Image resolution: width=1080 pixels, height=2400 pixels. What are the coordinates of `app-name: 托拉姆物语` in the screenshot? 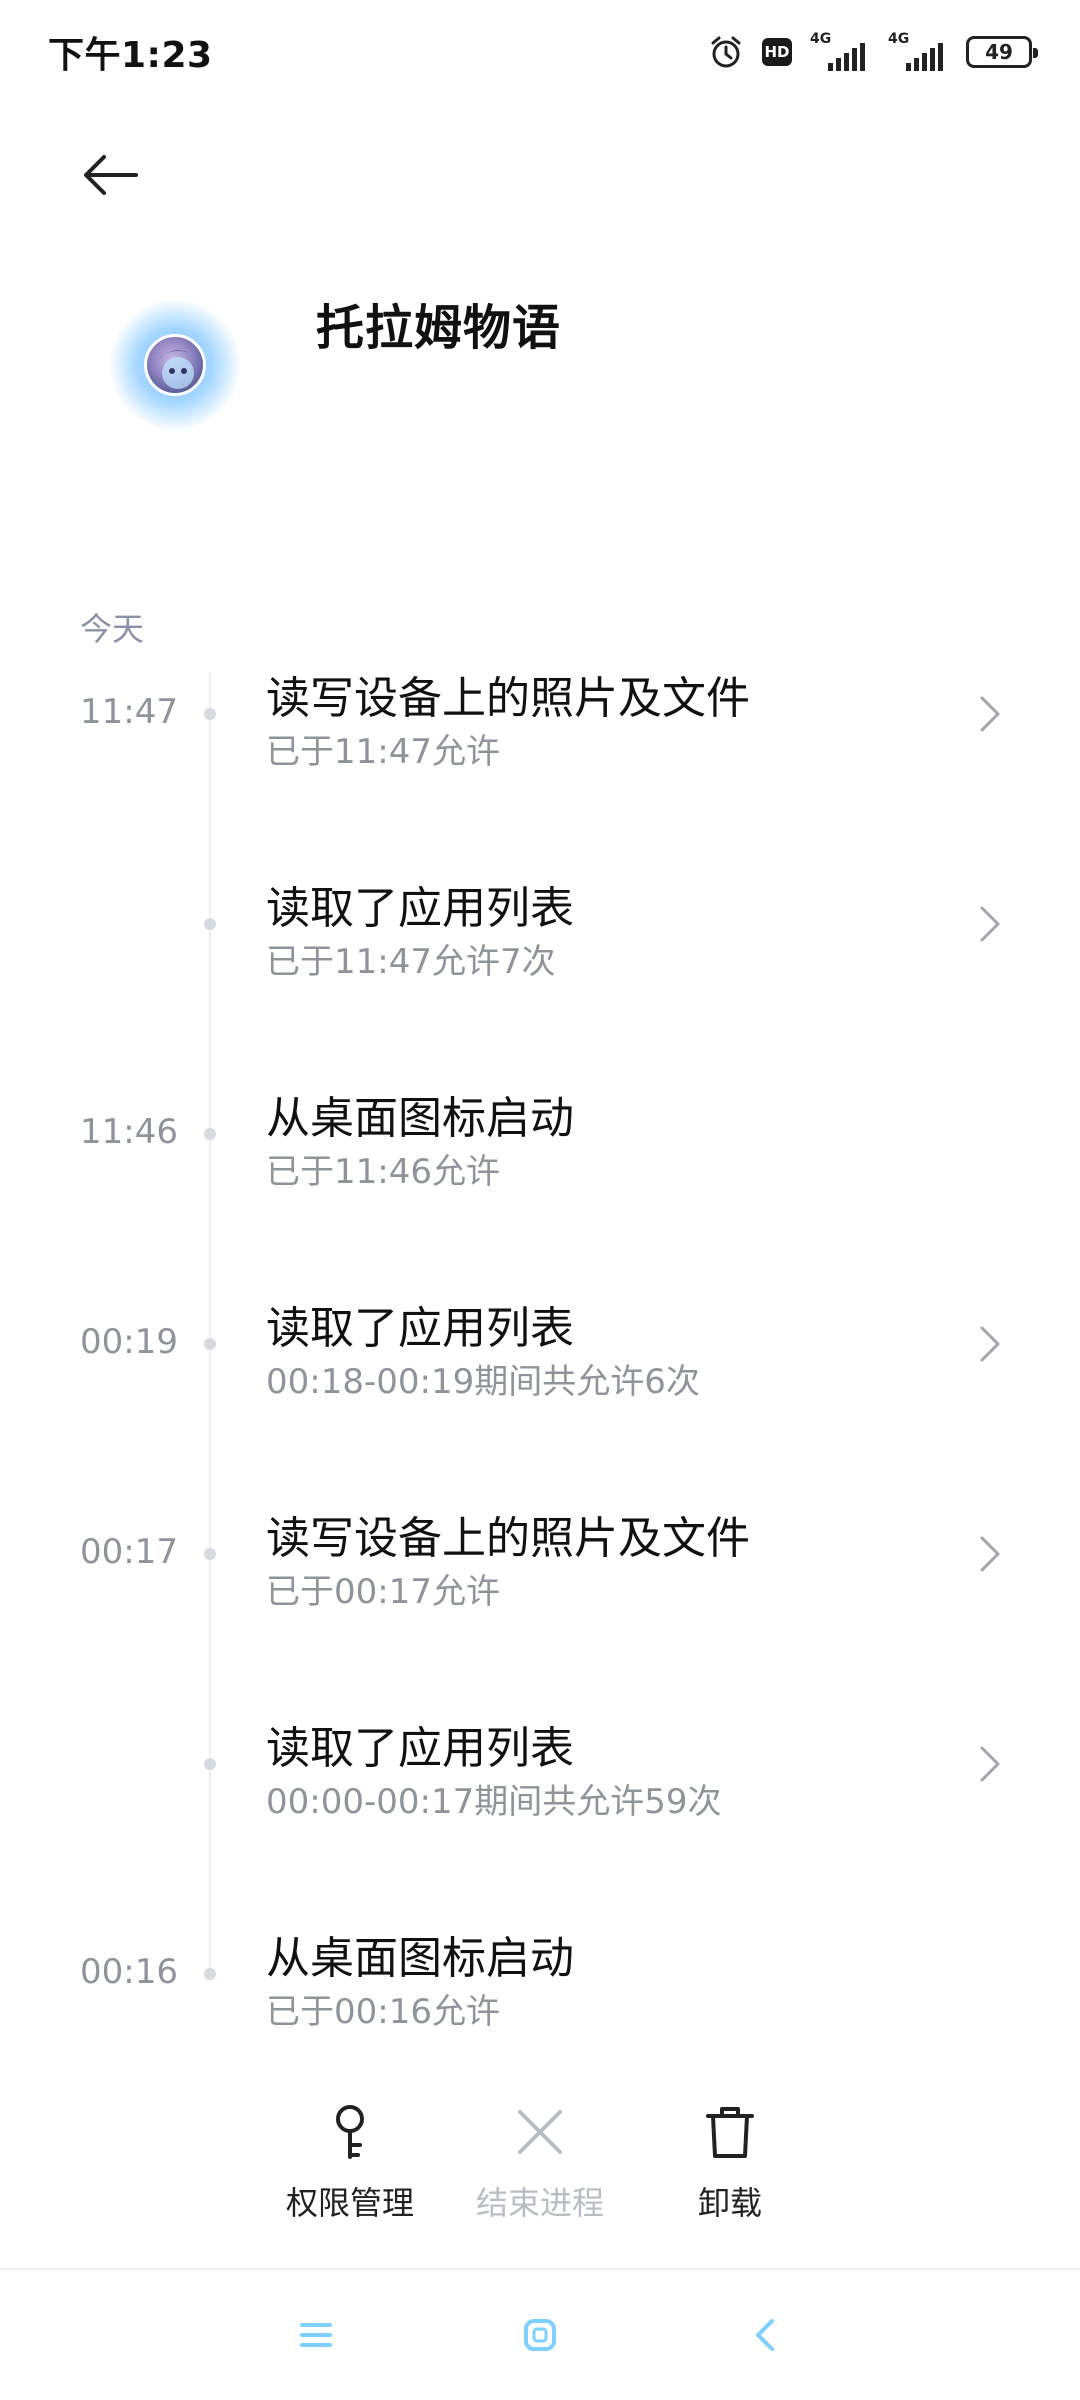 It's located at (439, 328).